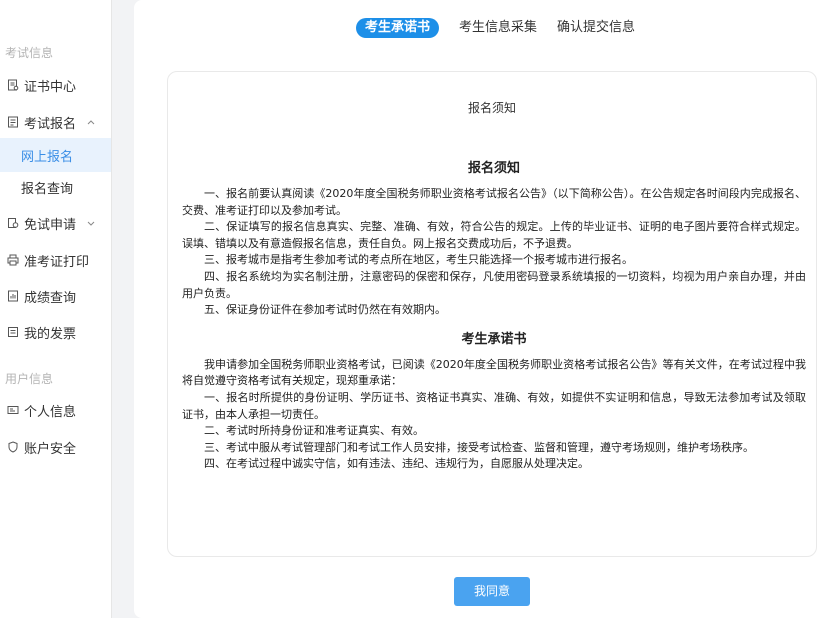  What do you see at coordinates (13, 223) in the screenshot?
I see `settings-icon` at bounding box center [13, 223].